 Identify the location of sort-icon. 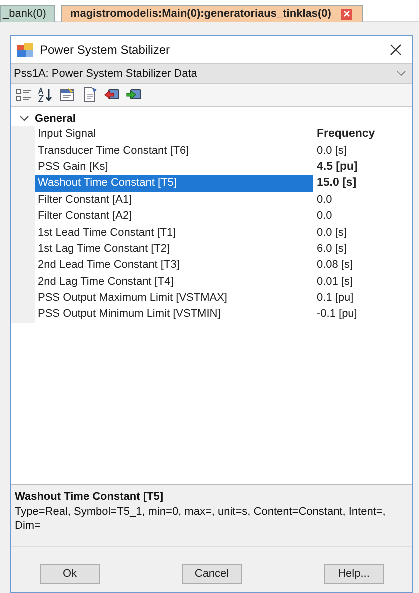
(46, 95).